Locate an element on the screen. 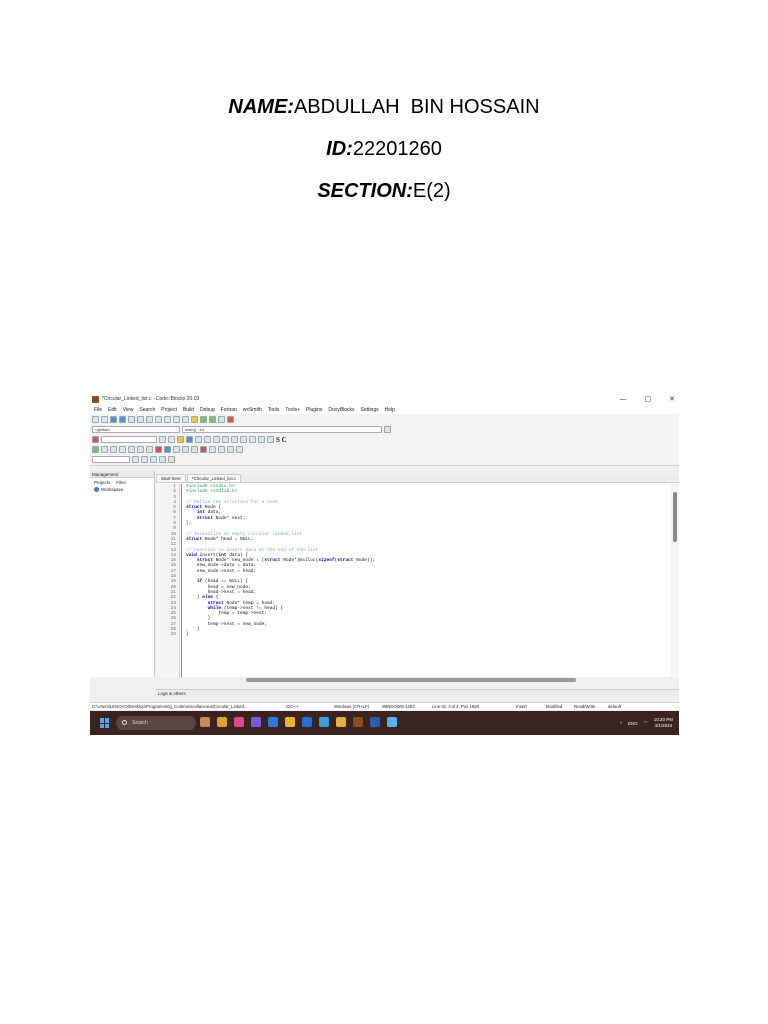  vscode-icon is located at coordinates (324, 722).